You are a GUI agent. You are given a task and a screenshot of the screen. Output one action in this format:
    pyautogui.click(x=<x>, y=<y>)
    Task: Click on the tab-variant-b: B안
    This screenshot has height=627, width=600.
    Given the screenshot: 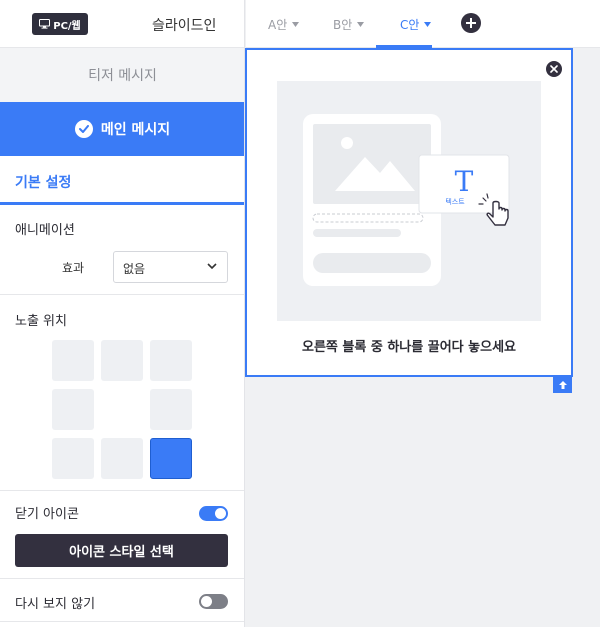 What is the action you would take?
    pyautogui.click(x=349, y=24)
    